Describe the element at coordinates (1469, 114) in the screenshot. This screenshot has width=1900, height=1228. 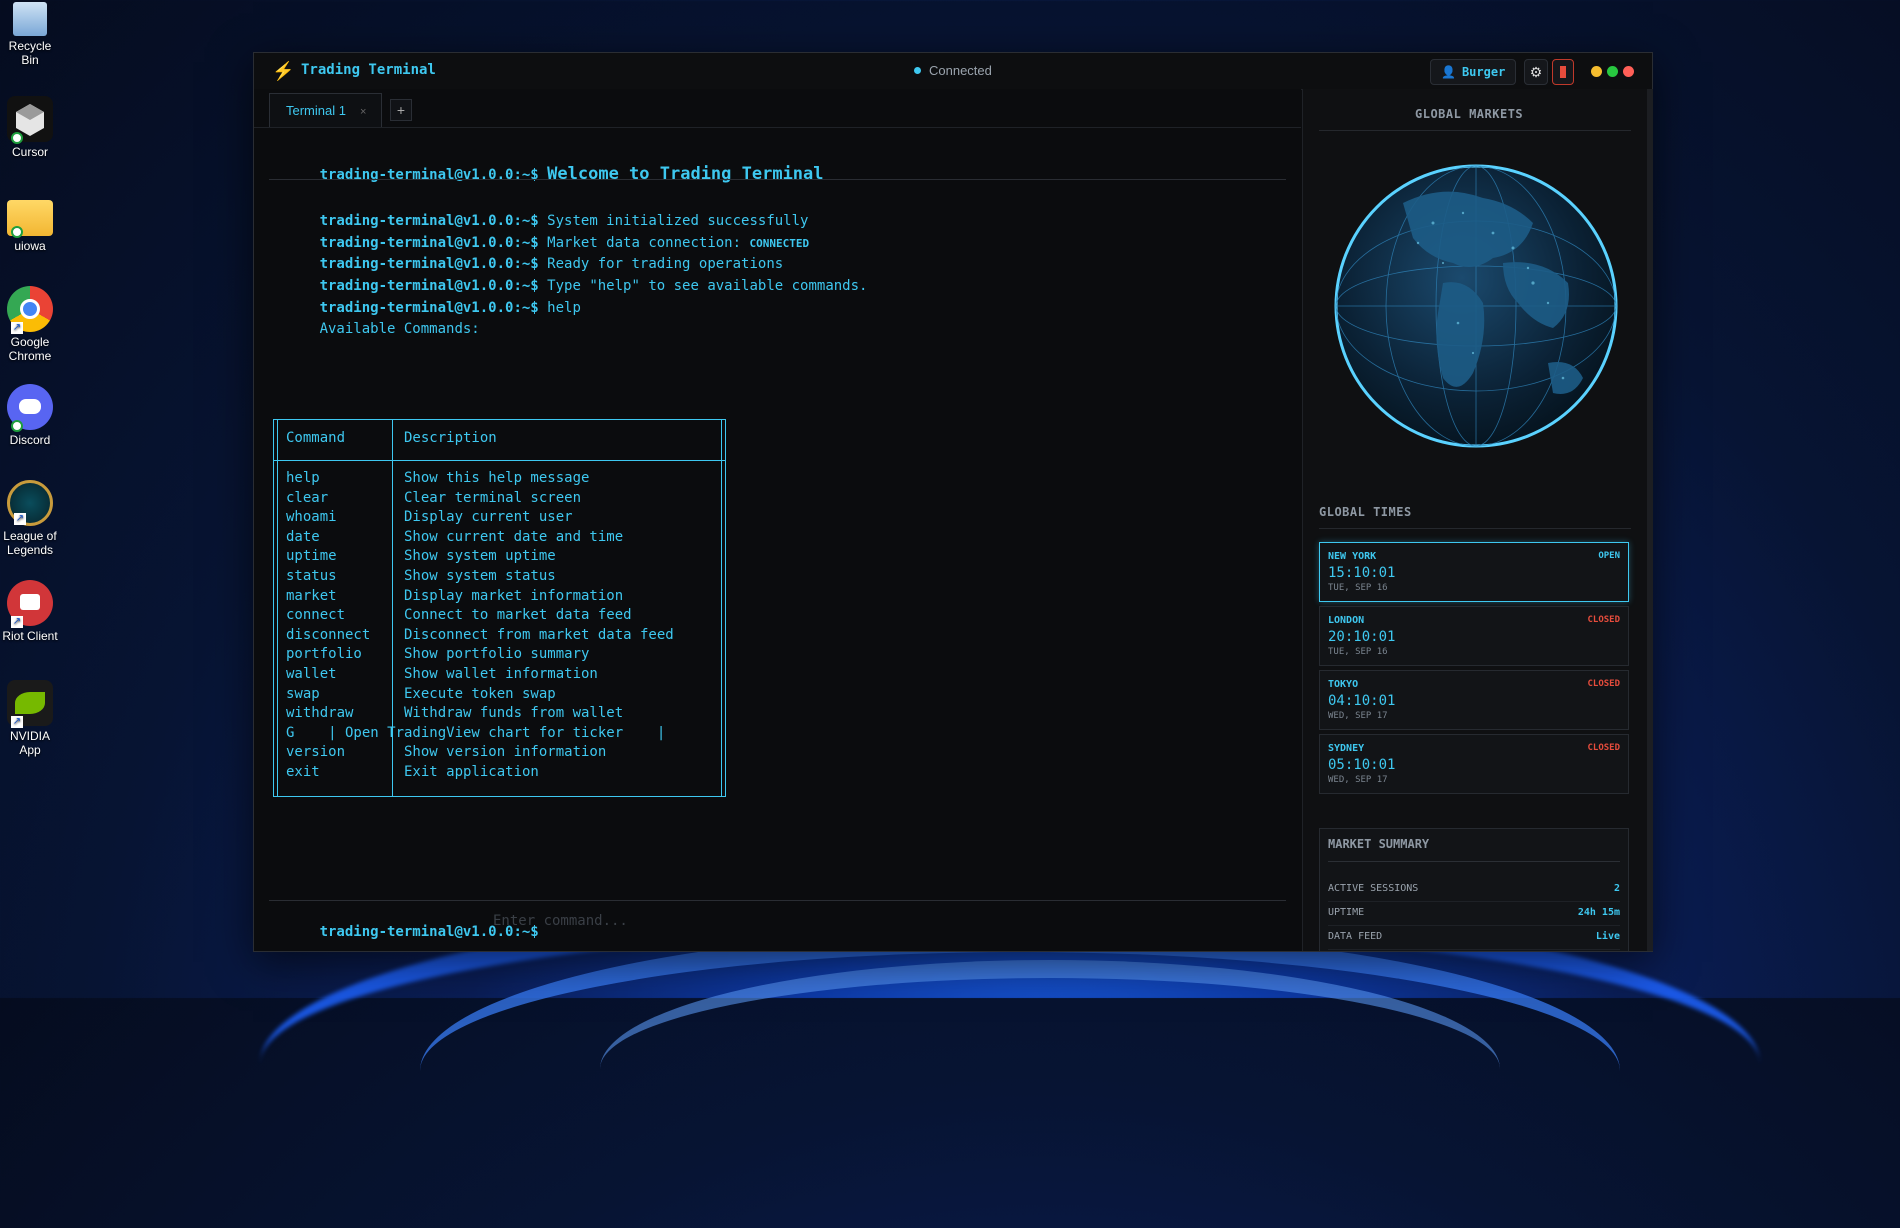
I see `global-markets-title: GLOBAL MARKETS` at that location.